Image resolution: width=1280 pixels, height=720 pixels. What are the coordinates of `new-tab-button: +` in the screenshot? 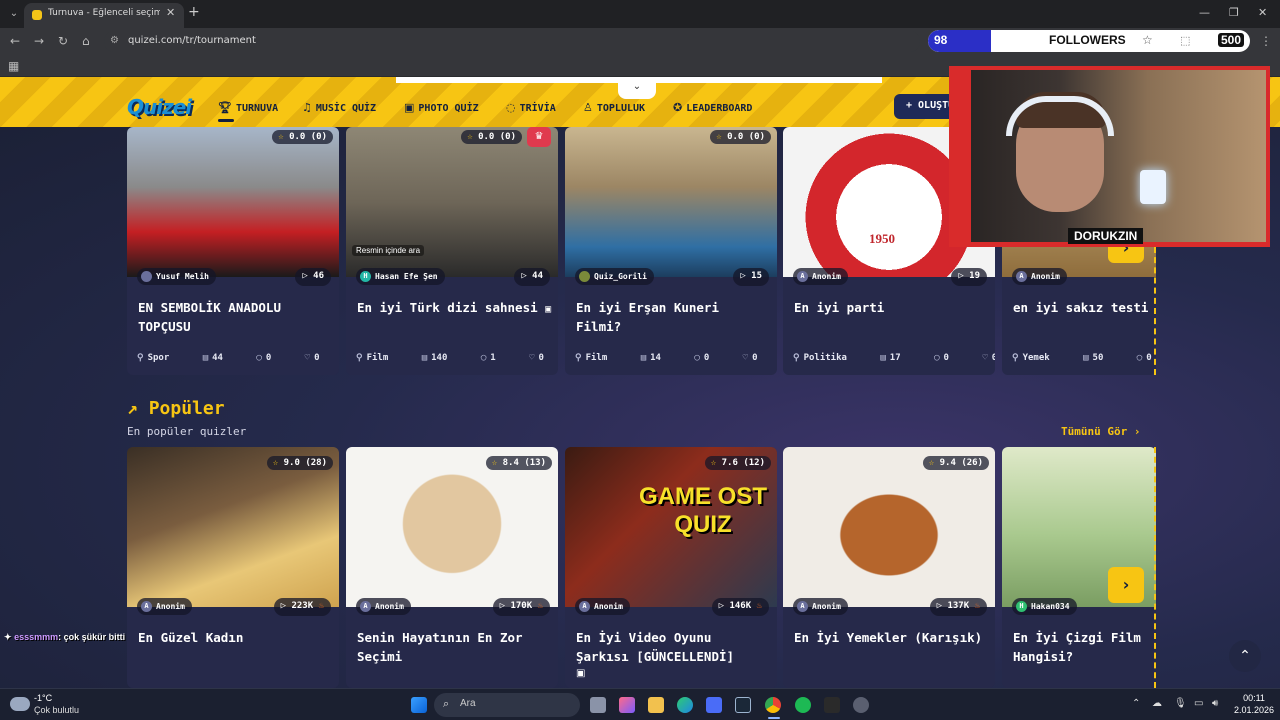 It's located at (194, 12).